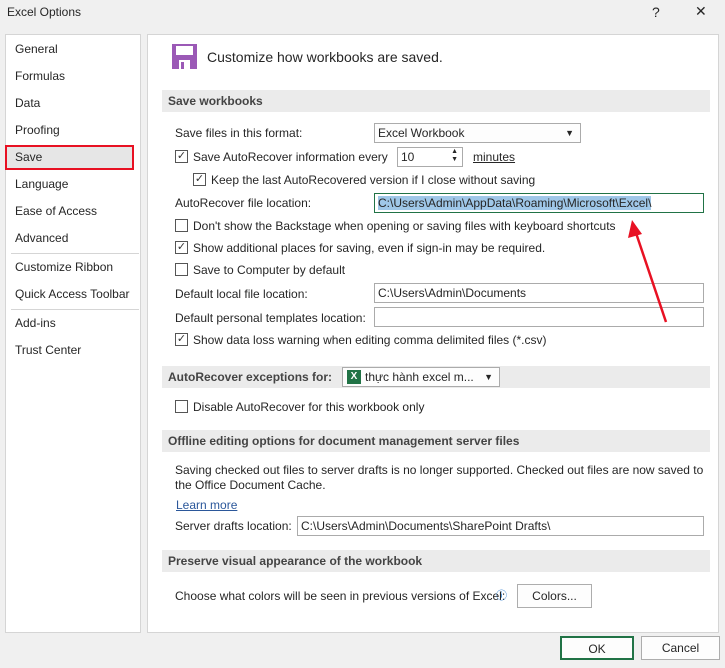 The width and height of the screenshot is (725, 668). What do you see at coordinates (701, 11) in the screenshot?
I see `close-button: ✕` at bounding box center [701, 11].